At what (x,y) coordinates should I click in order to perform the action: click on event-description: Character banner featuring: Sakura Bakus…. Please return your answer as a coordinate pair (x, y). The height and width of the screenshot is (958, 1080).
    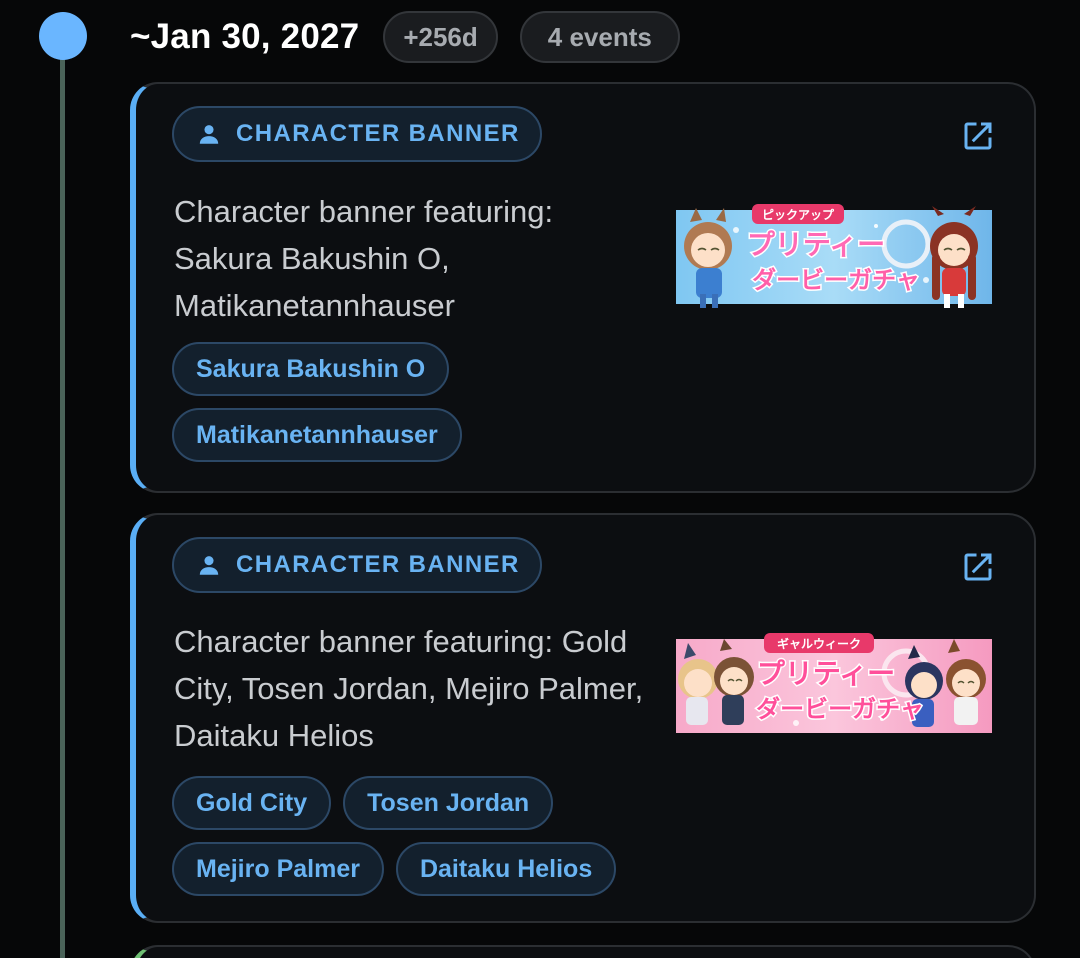
    Looking at the image, I should click on (364, 258).